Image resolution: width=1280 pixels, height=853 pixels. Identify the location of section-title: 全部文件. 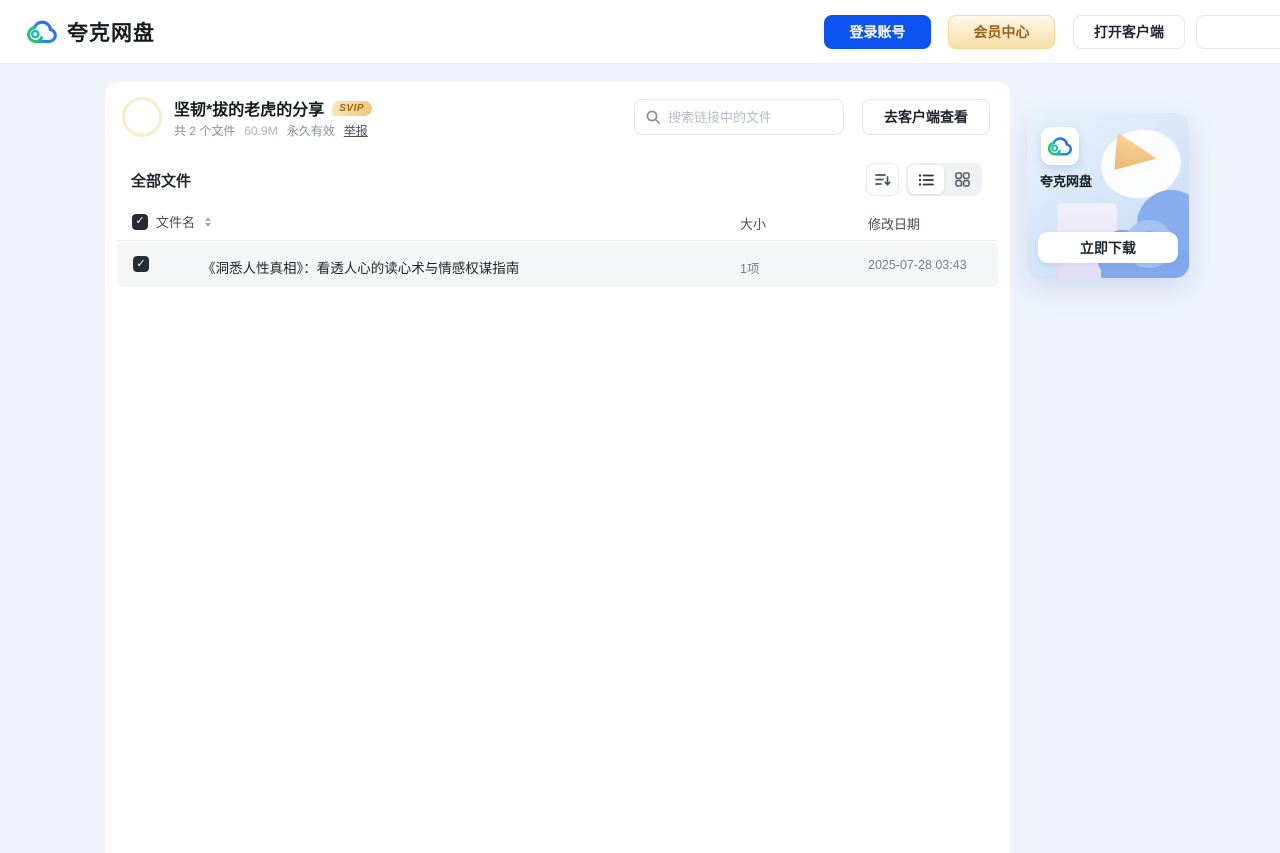
(161, 181).